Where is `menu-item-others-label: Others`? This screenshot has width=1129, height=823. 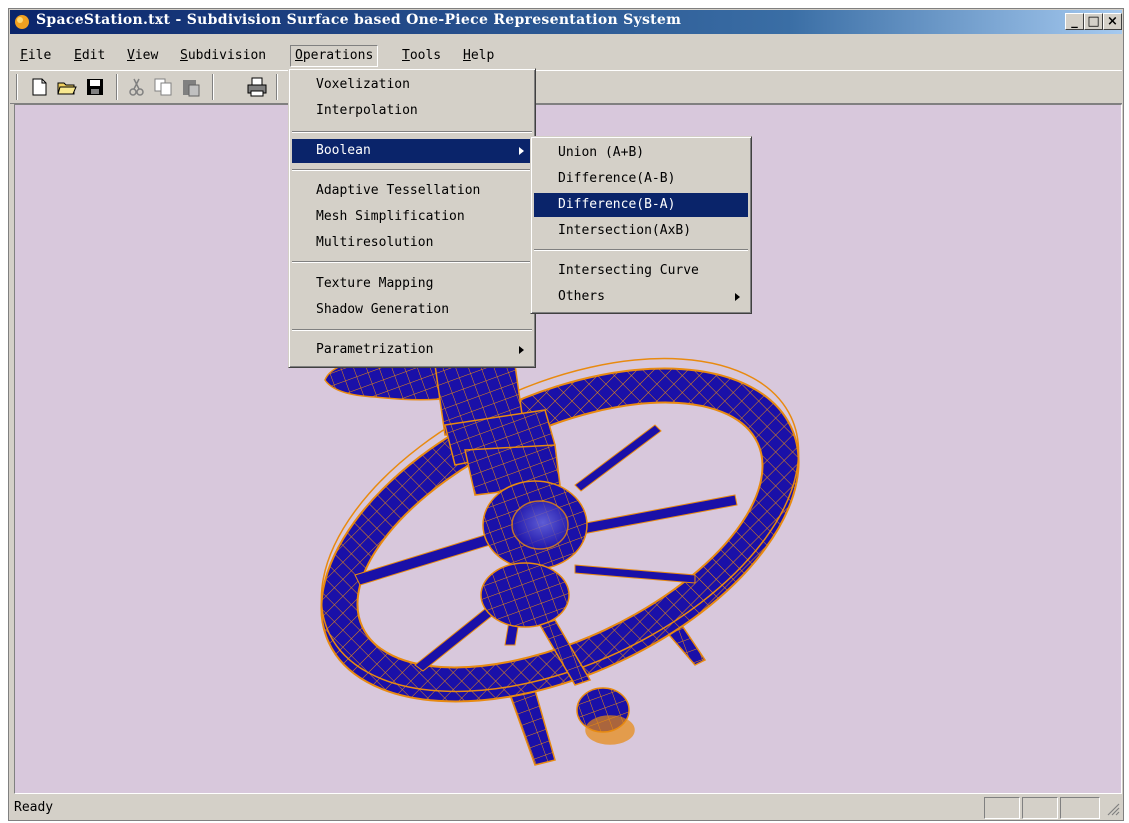 menu-item-others-label: Others is located at coordinates (581, 296).